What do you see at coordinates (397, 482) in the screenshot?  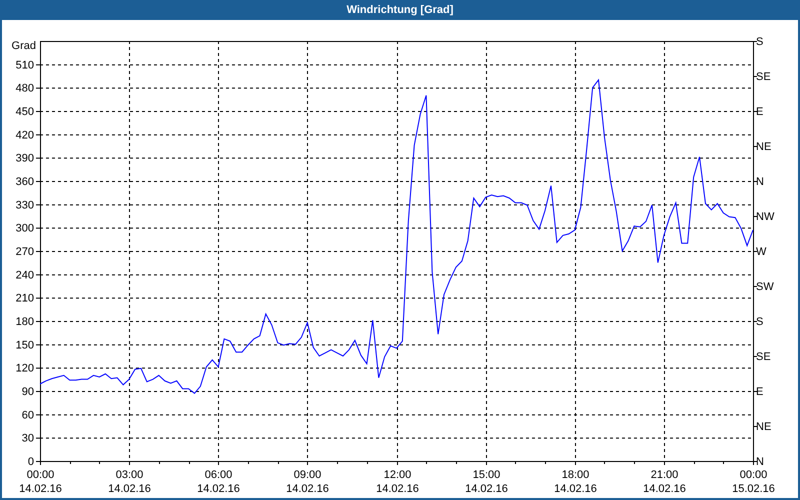 I see `x-axis-label: 12:00 14.02.16` at bounding box center [397, 482].